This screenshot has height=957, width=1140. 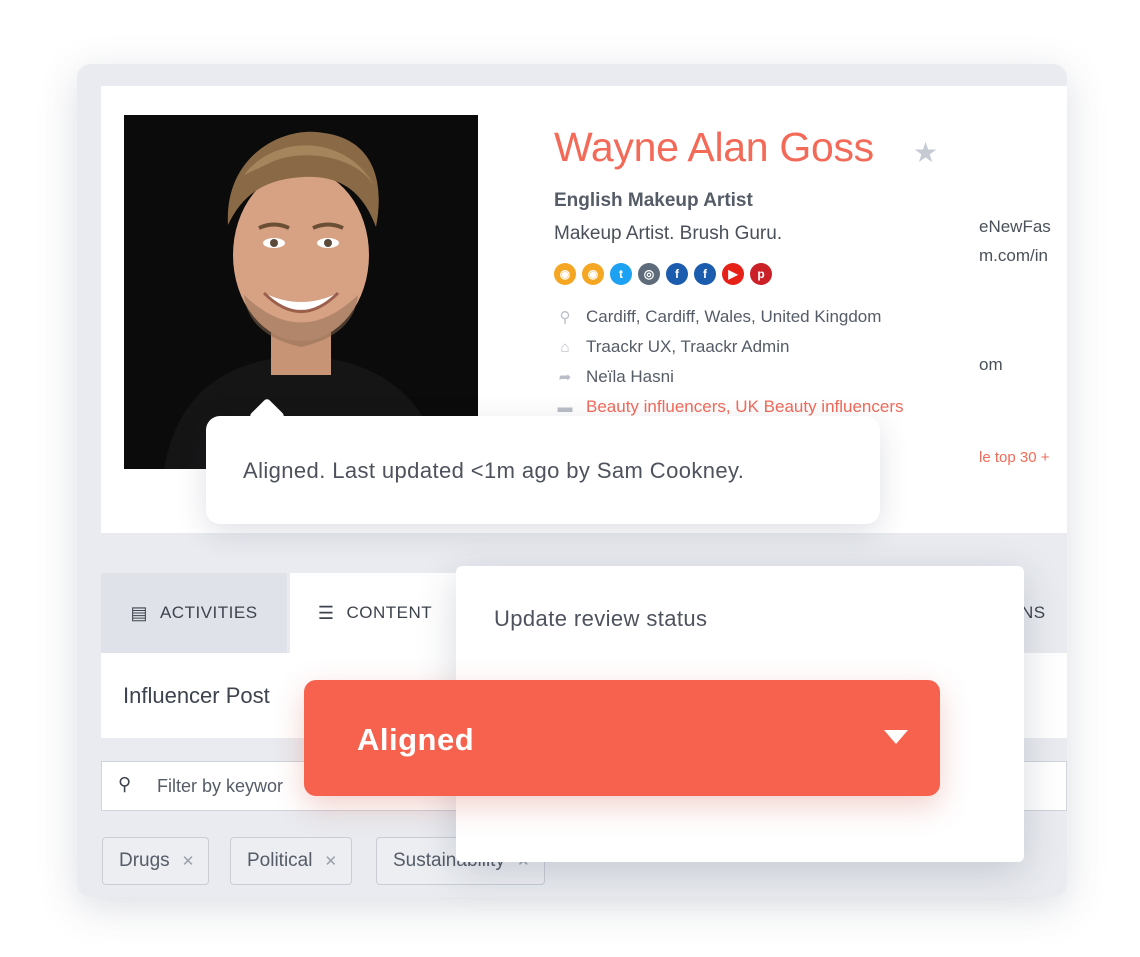 I want to click on influencer-name: Wayne Alan Goss, so click(x=714, y=147).